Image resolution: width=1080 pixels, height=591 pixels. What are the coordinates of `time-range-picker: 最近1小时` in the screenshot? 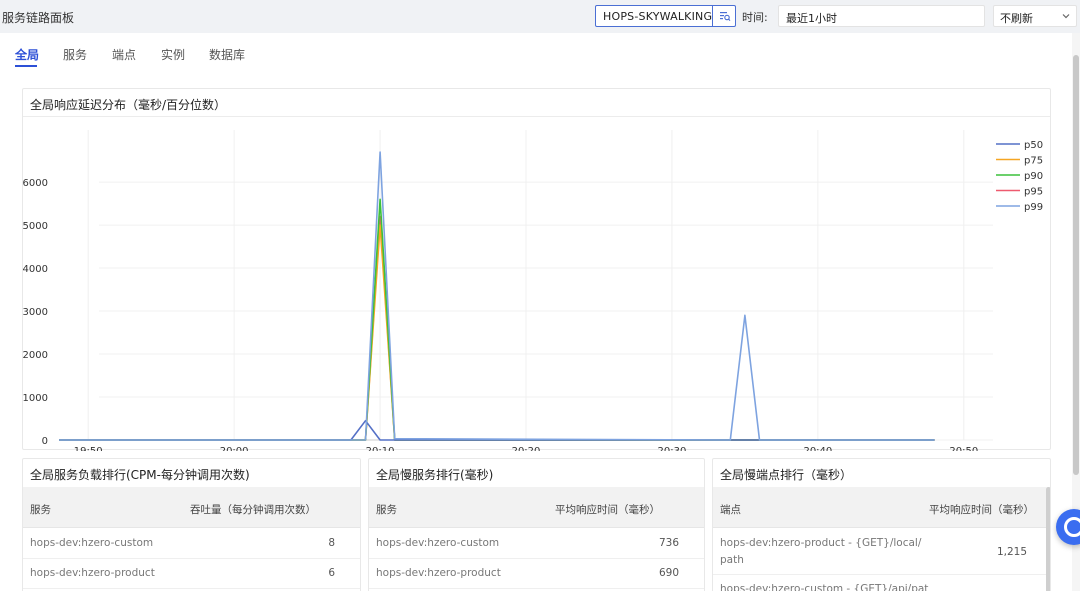 It's located at (881, 16).